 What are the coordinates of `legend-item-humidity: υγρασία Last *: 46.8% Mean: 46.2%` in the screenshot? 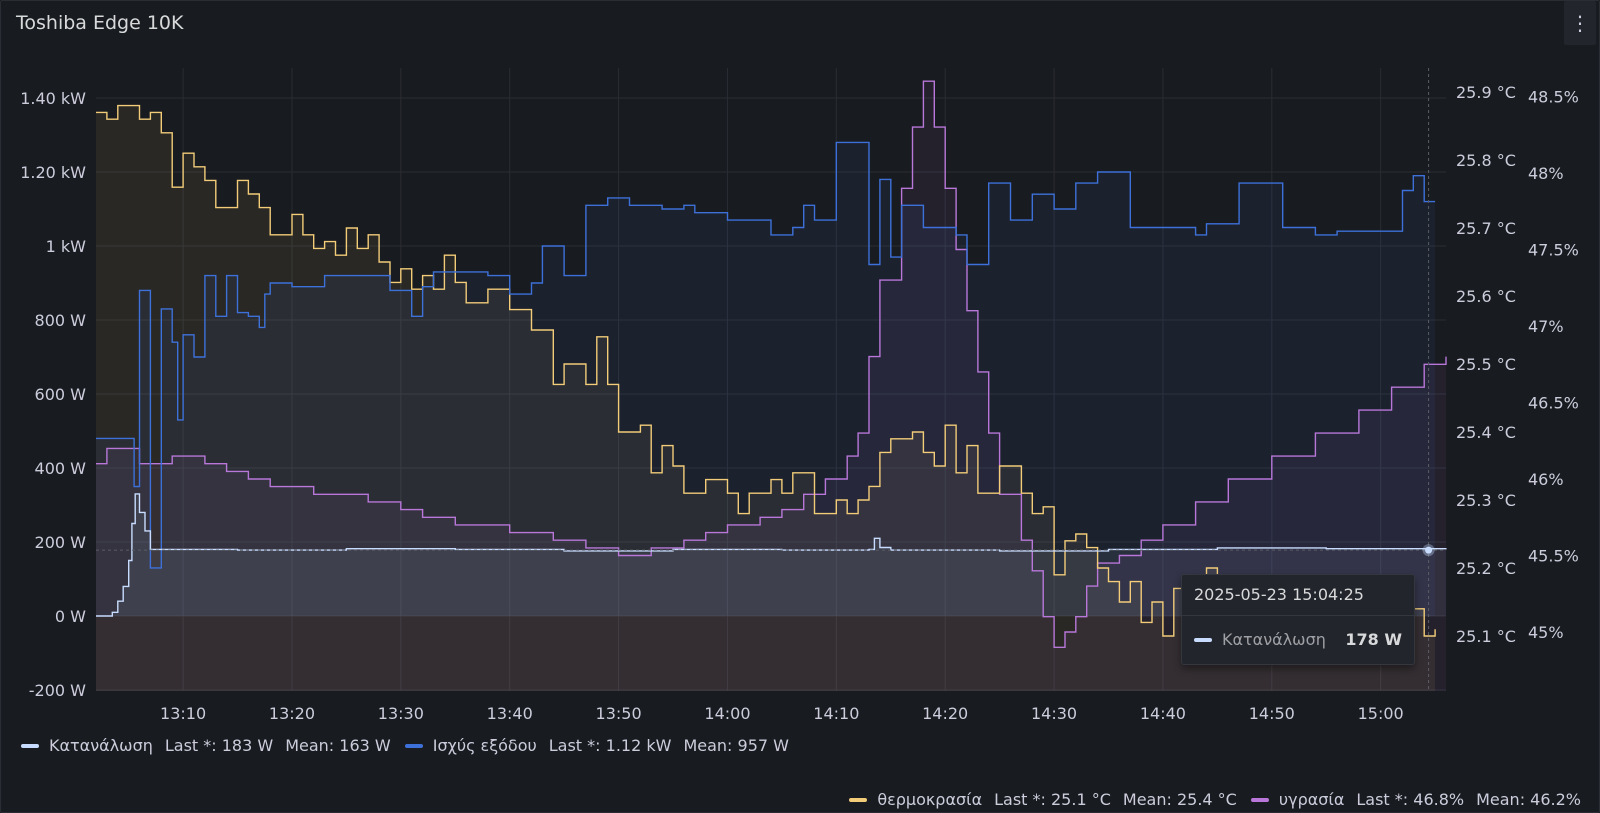 It's located at (1415, 799).